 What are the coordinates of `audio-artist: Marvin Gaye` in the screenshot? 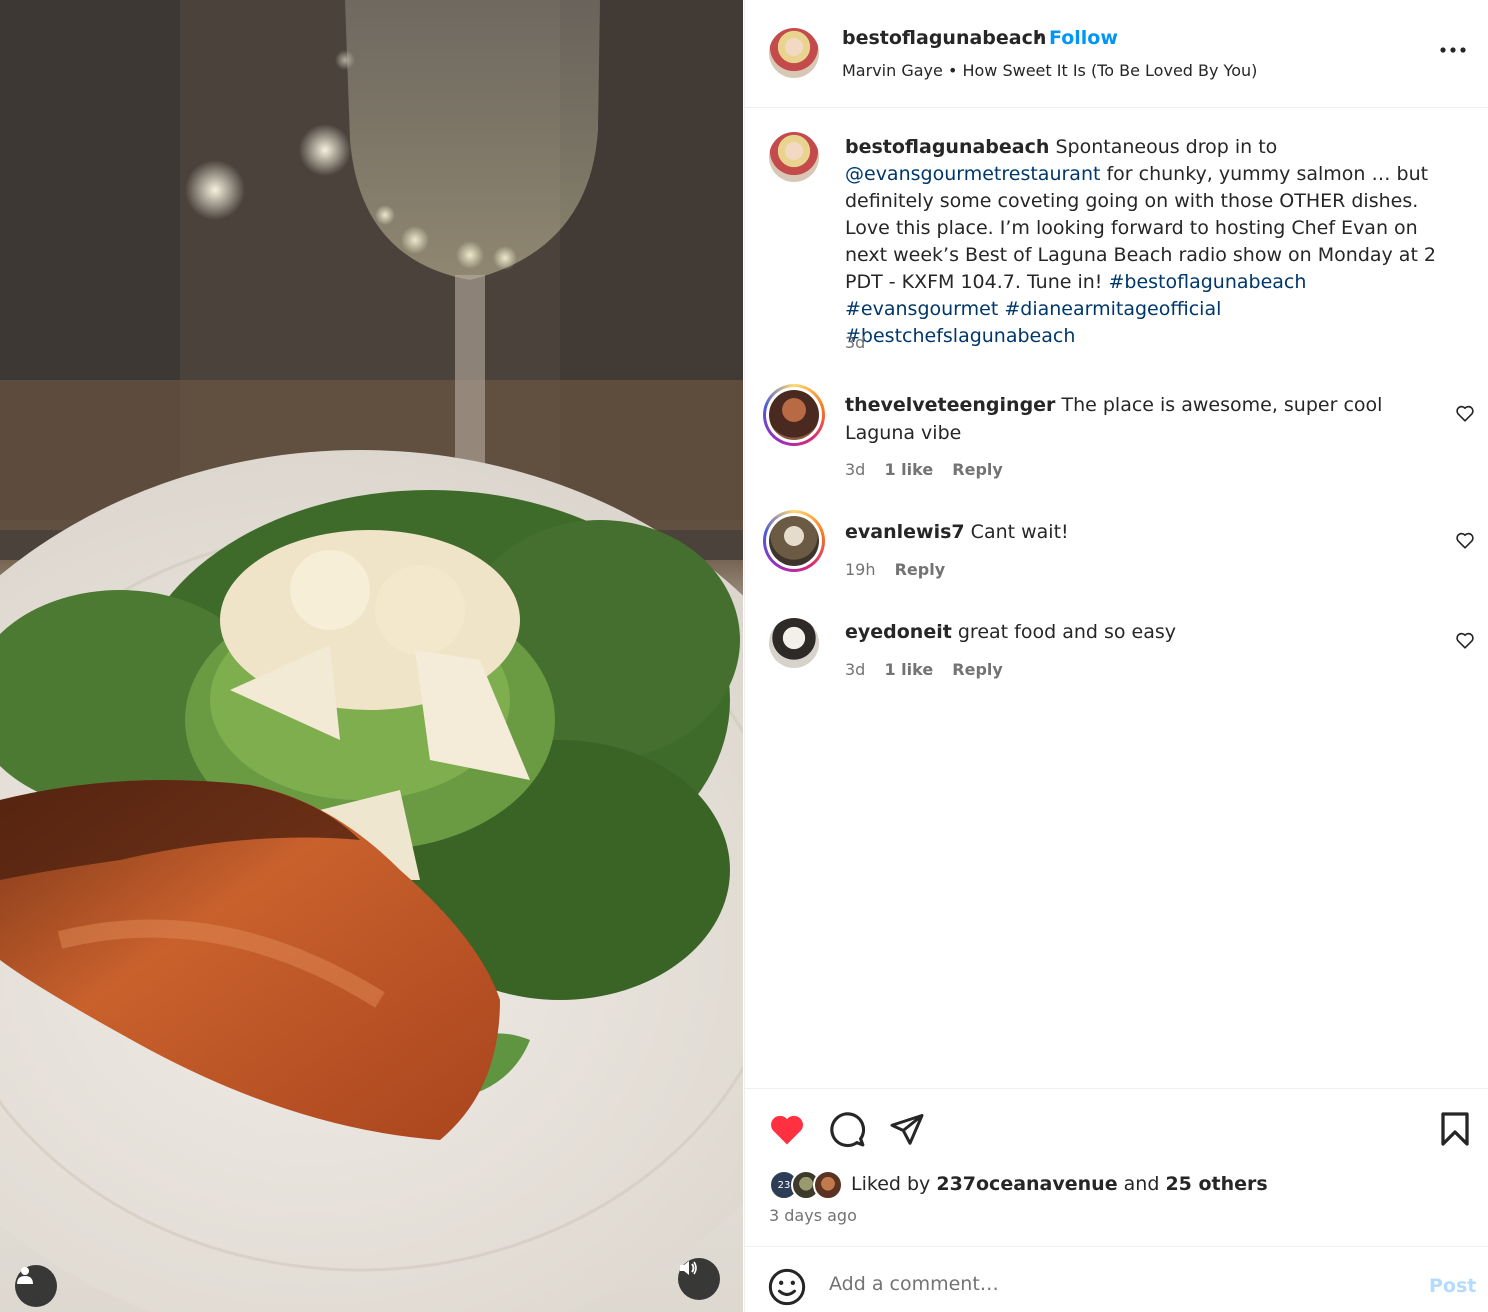 It's located at (892, 70).